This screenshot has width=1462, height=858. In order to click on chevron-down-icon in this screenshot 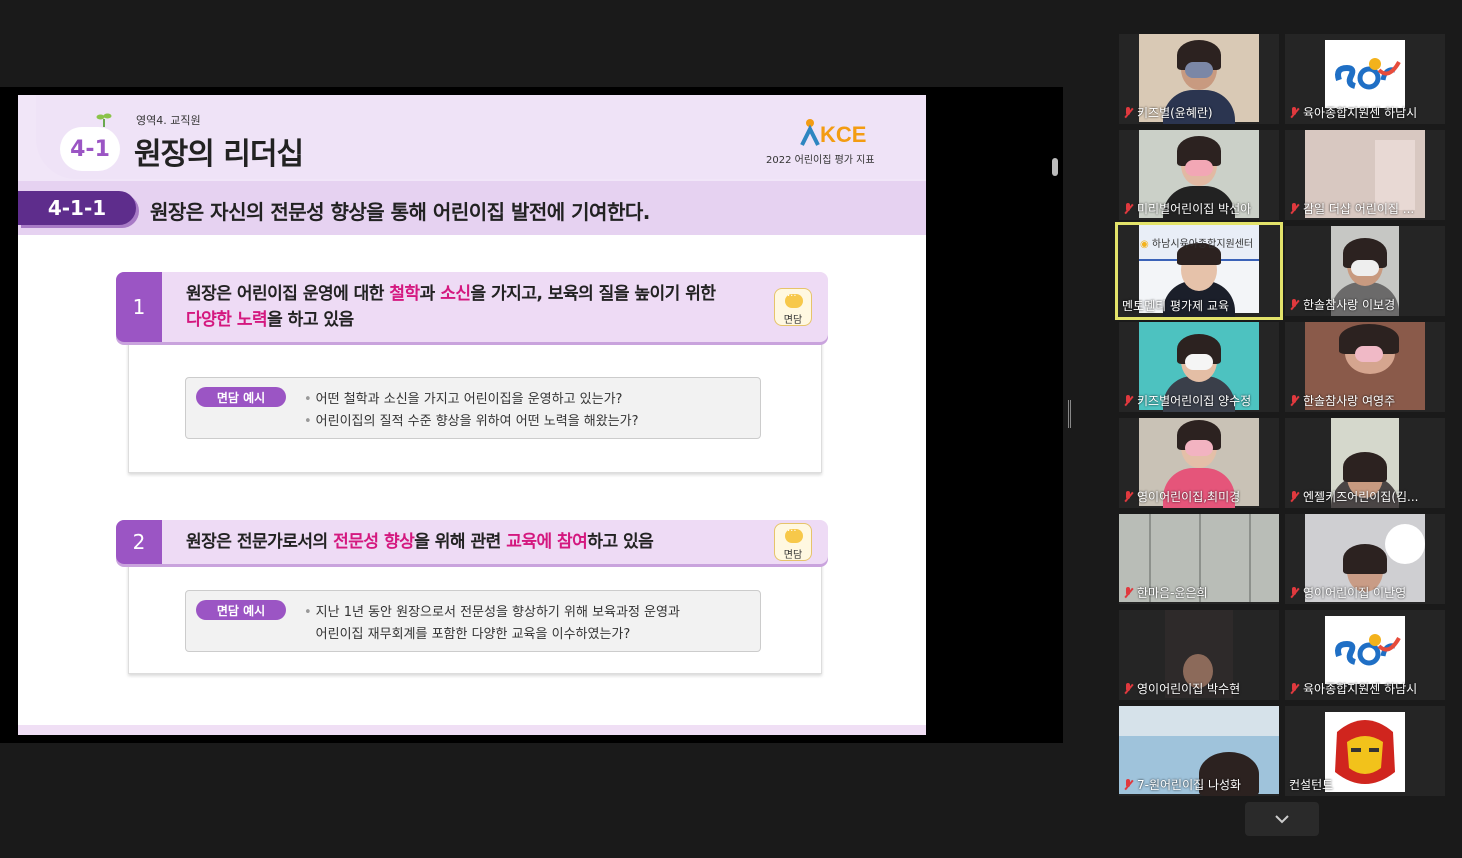, I will do `click(1282, 819)`.